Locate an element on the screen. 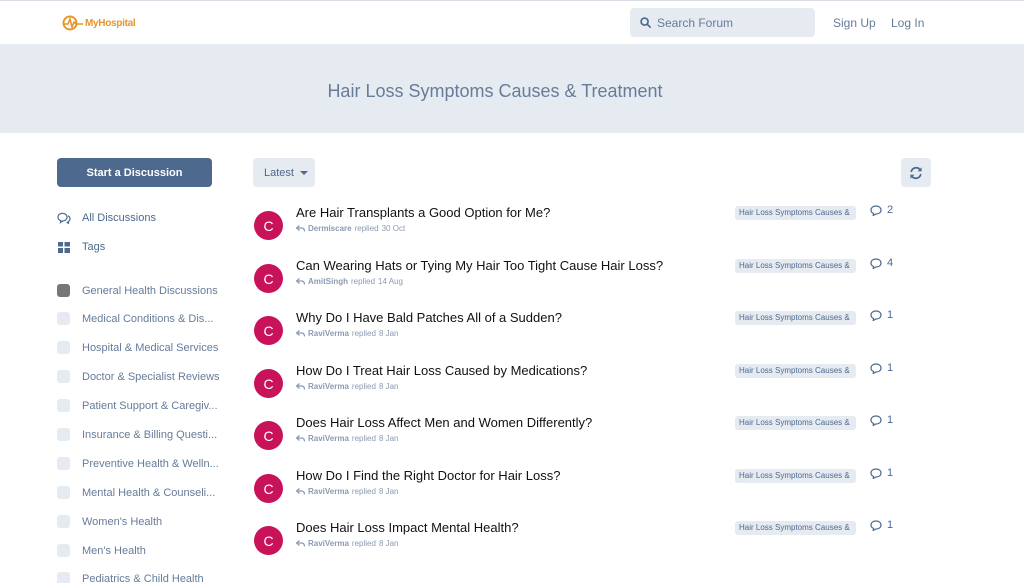 The height and width of the screenshot is (583, 1024). sidebar-tag-label: Hospital & Medical Services is located at coordinates (150, 347).